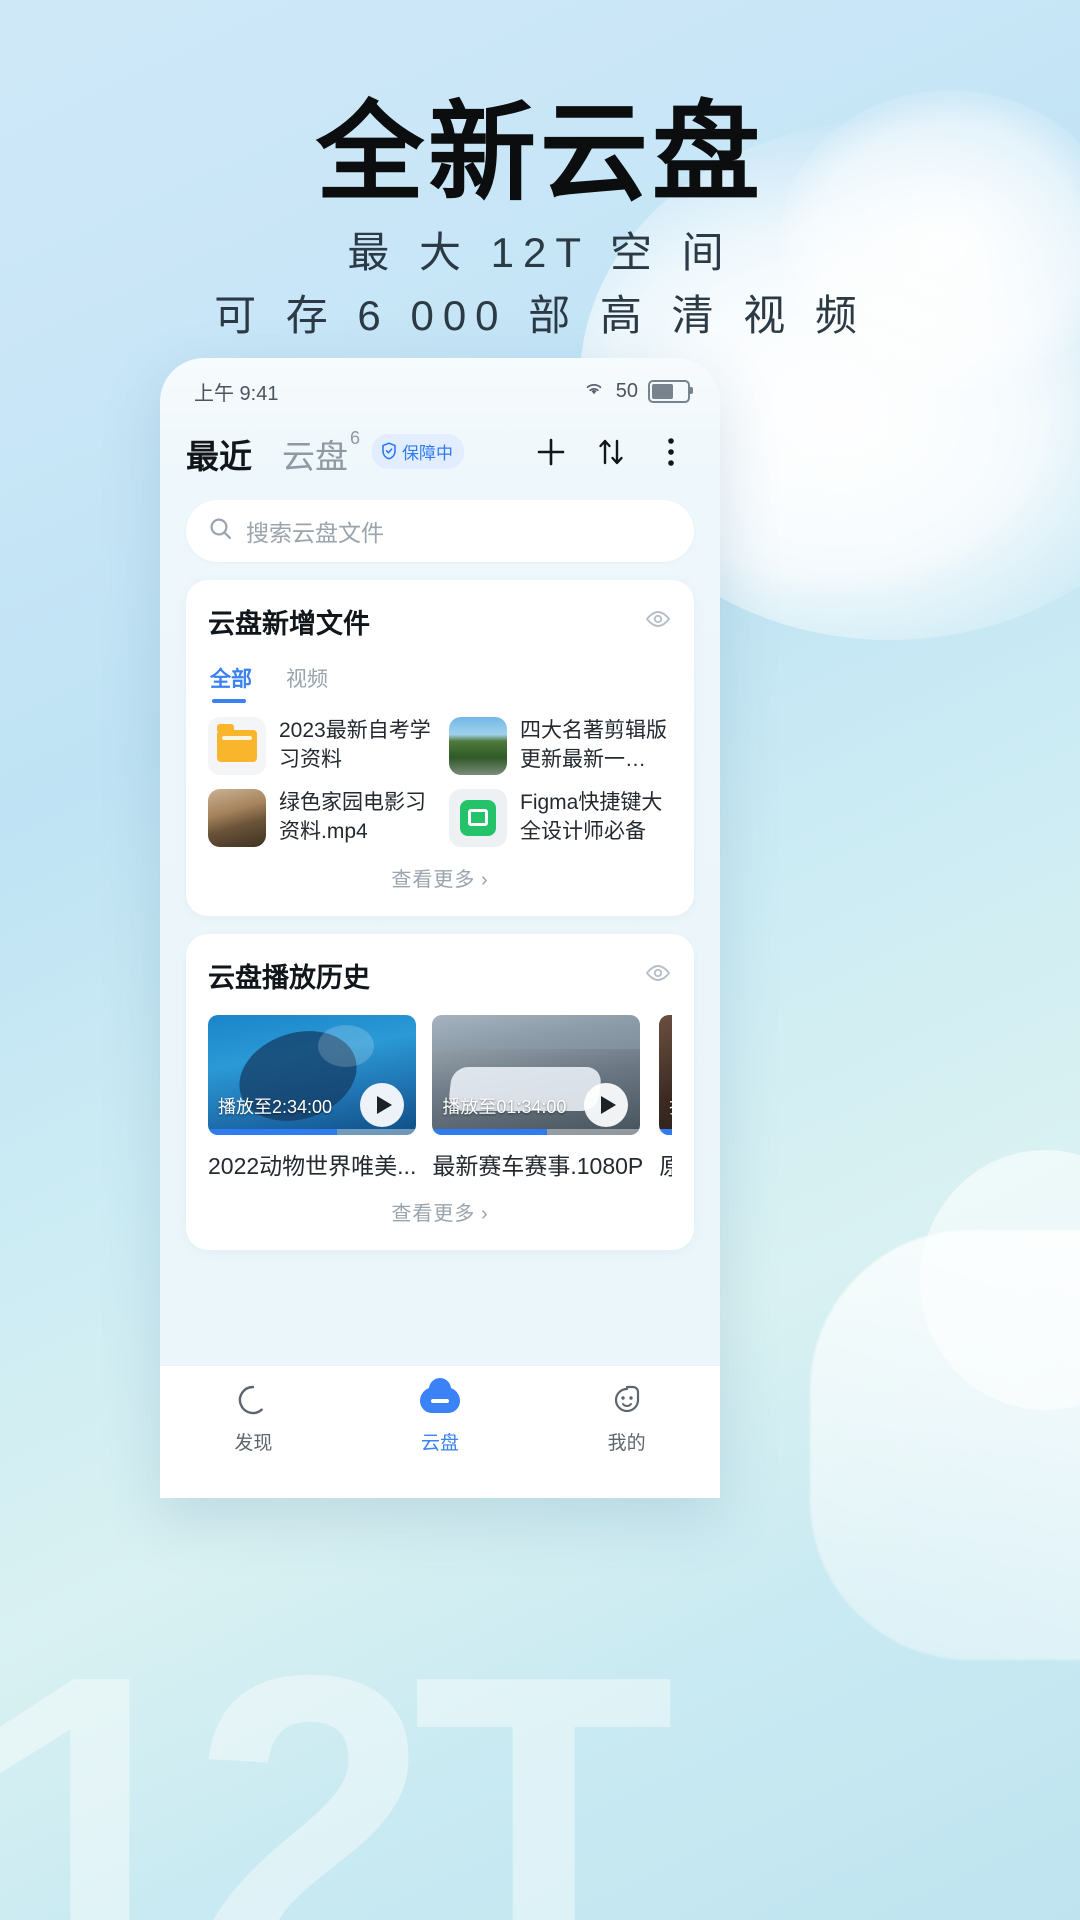 This screenshot has height=1920, width=1080. I want to click on nav-label: 我的, so click(626, 1443).